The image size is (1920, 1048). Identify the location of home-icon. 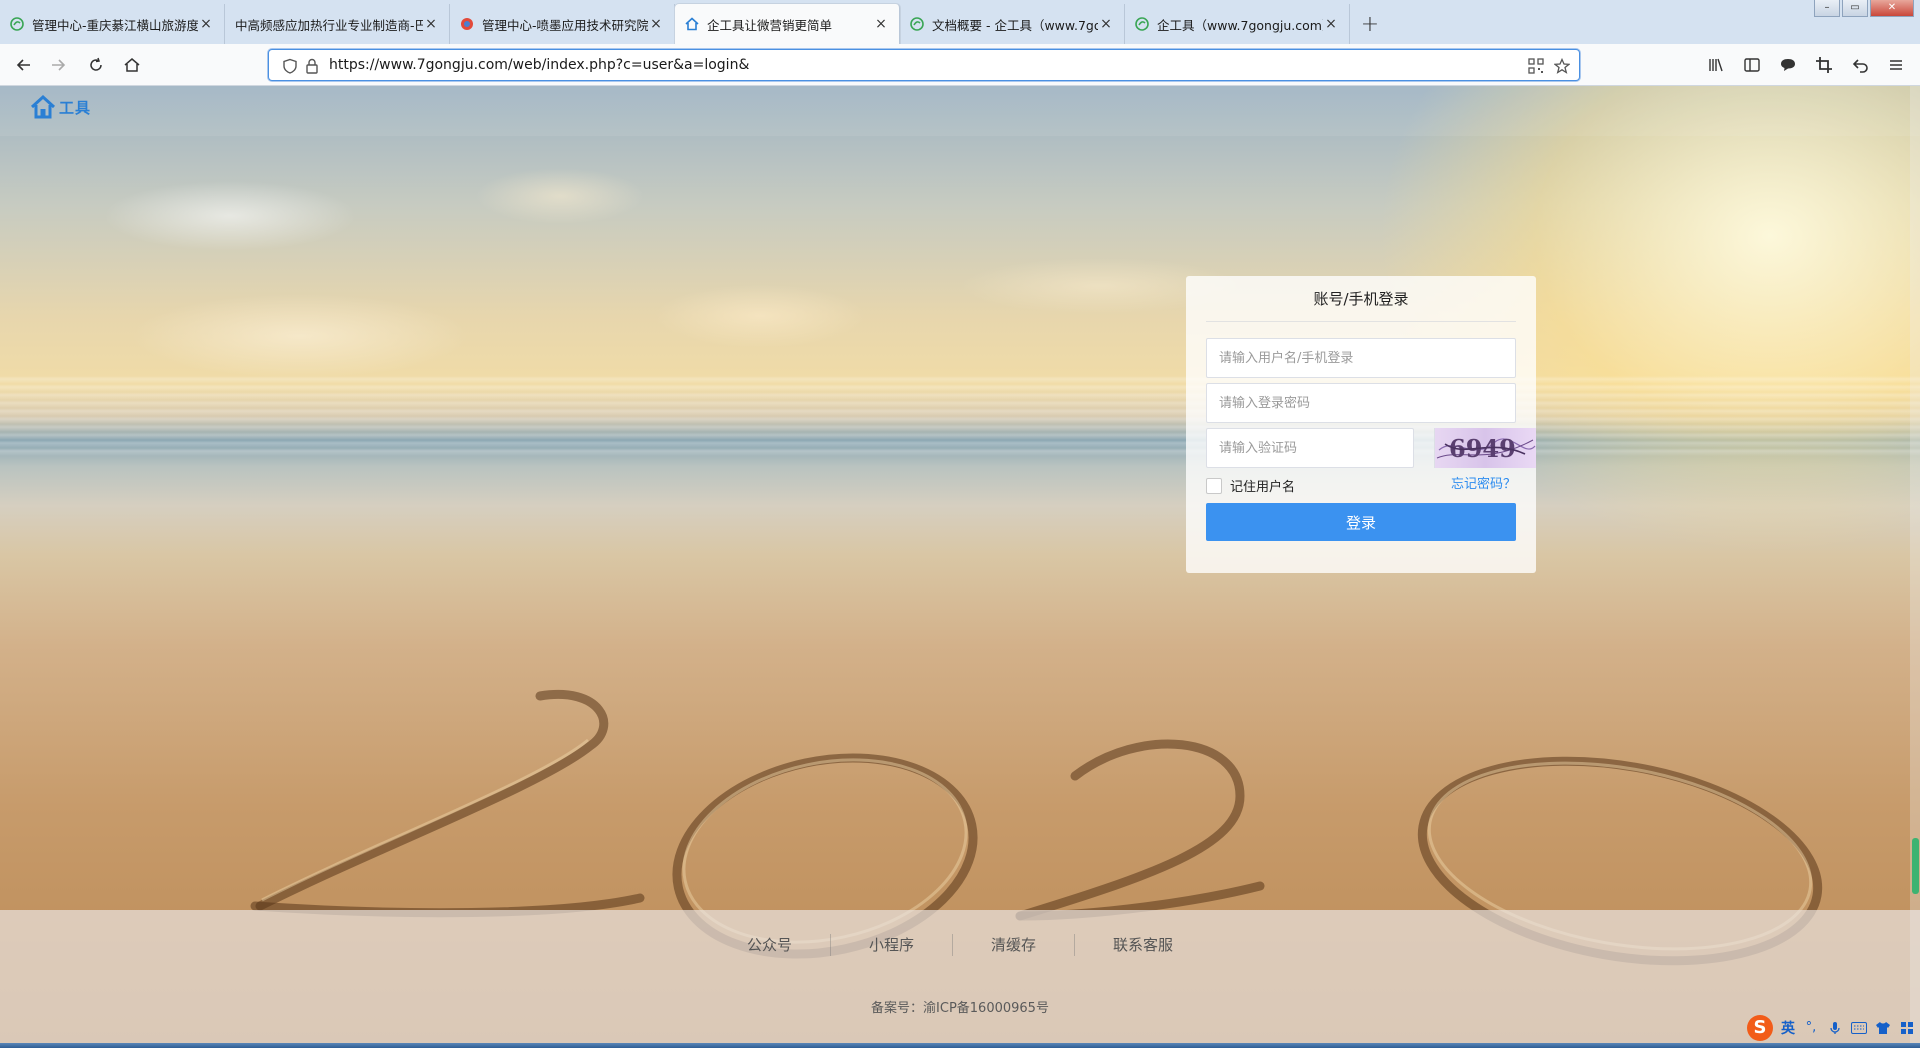
(132, 65).